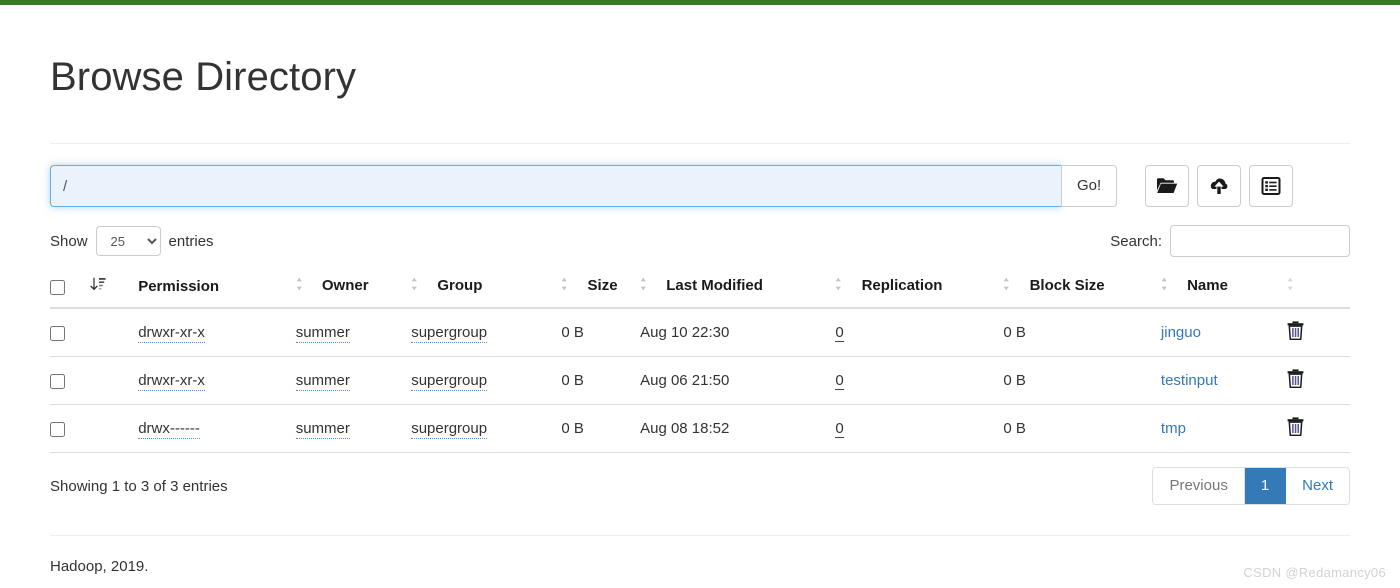 The height and width of the screenshot is (588, 1400). Describe the element at coordinates (353, 289) in the screenshot. I see `column-owner: Owner` at that location.